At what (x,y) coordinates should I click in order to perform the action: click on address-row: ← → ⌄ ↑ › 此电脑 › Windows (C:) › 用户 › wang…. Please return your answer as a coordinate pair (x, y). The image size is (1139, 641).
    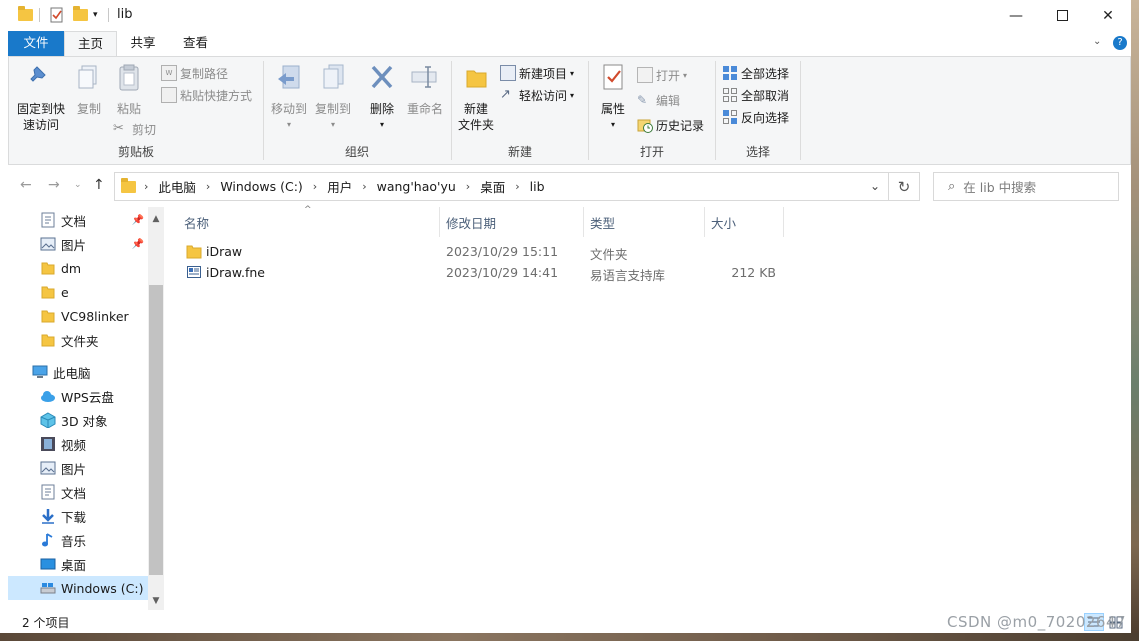
    Looking at the image, I should click on (565, 186).